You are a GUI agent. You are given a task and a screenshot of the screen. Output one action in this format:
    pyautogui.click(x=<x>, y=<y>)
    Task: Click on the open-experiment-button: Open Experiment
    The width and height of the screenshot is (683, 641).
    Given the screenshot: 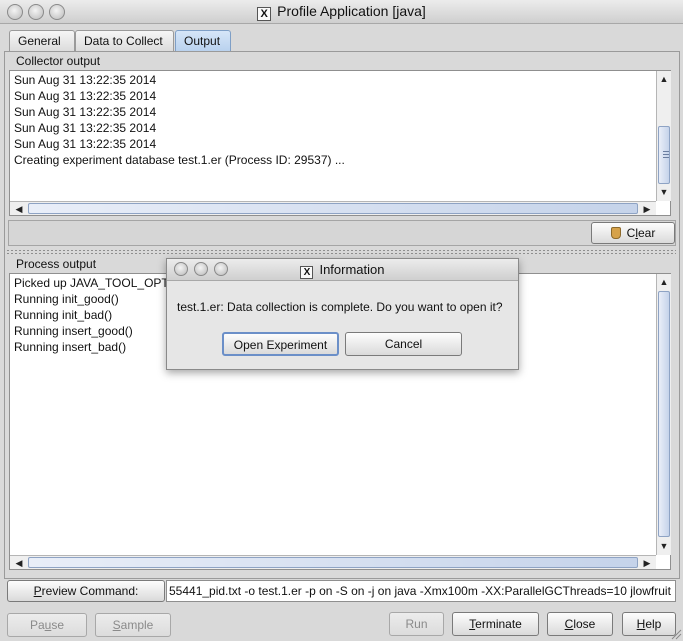 What is the action you would take?
    pyautogui.click(x=280, y=344)
    